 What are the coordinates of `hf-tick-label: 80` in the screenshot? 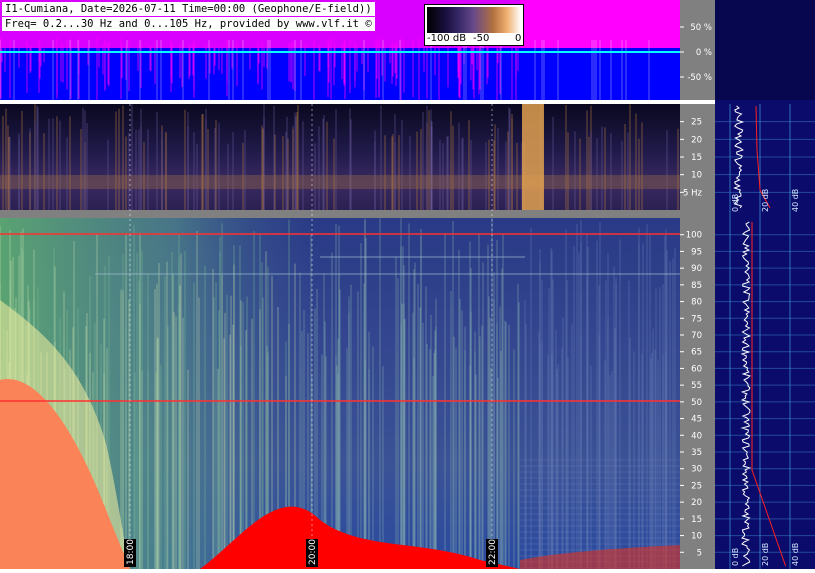 It's located at (696, 303).